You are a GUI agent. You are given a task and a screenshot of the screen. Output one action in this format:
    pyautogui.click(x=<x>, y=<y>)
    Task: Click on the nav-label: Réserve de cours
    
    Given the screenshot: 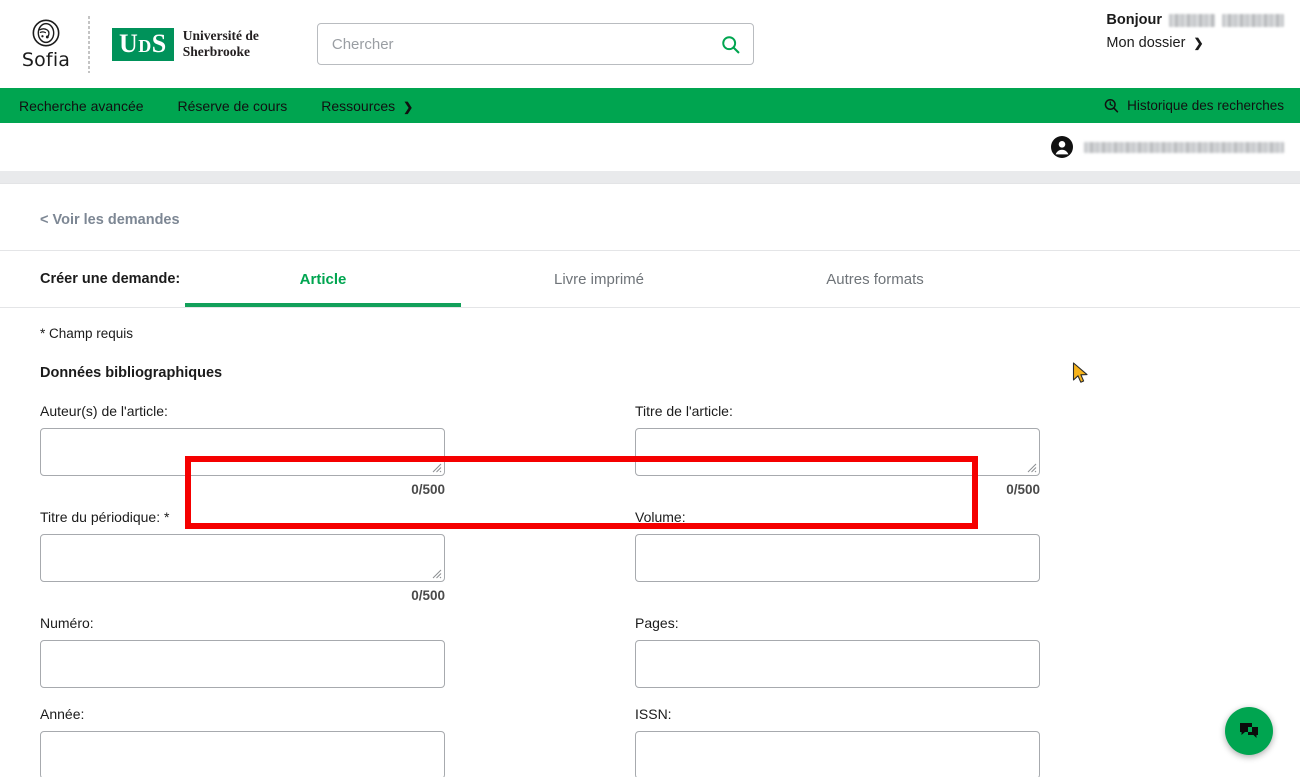 What is the action you would take?
    pyautogui.click(x=232, y=105)
    